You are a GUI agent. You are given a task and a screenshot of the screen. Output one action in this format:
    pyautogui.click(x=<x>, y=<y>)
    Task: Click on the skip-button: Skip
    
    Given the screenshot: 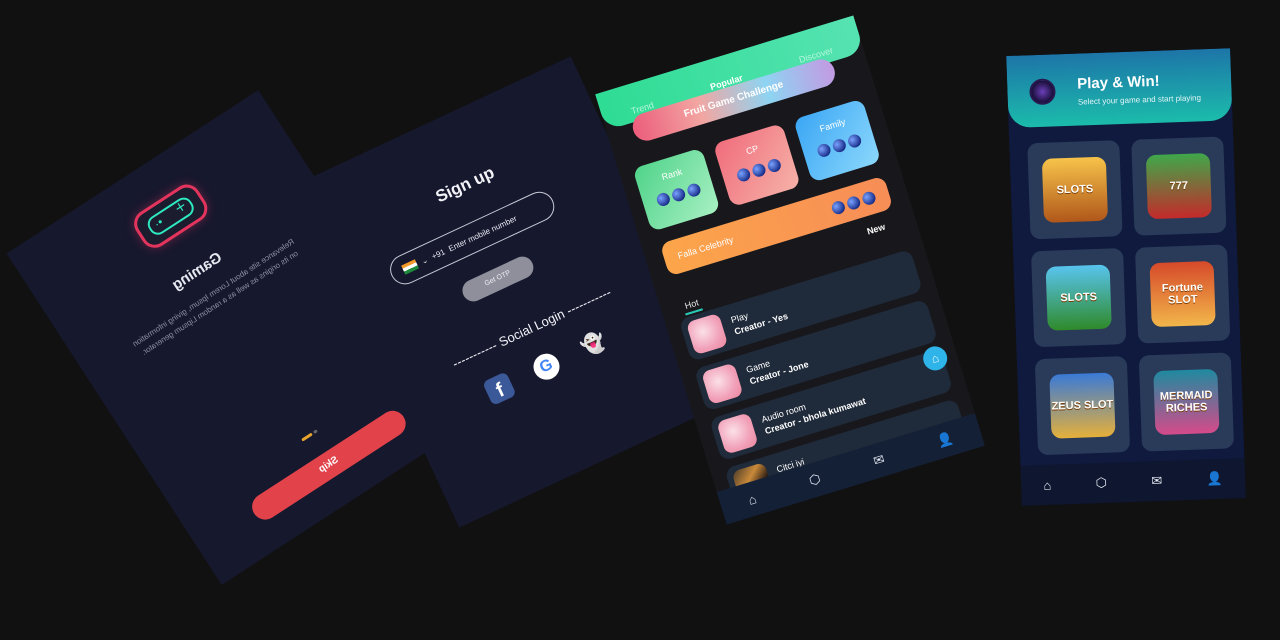 What is the action you would take?
    pyautogui.click(x=329, y=465)
    